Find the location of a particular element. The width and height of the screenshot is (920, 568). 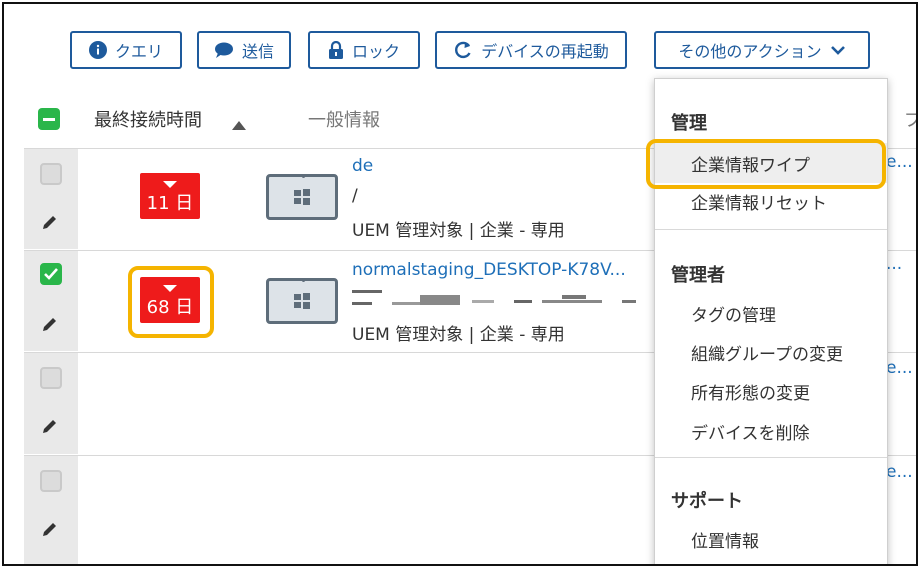

device-name-link: de is located at coordinates (362, 166).